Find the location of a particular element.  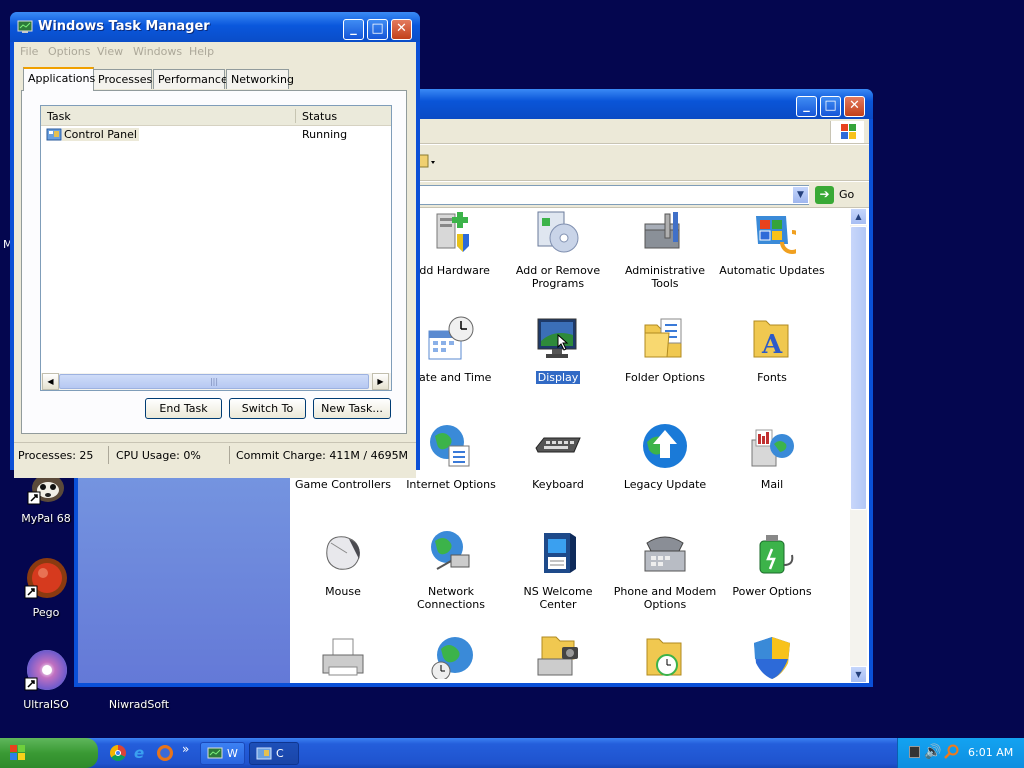

control-panel-item: Network Connections is located at coordinates (451, 570).